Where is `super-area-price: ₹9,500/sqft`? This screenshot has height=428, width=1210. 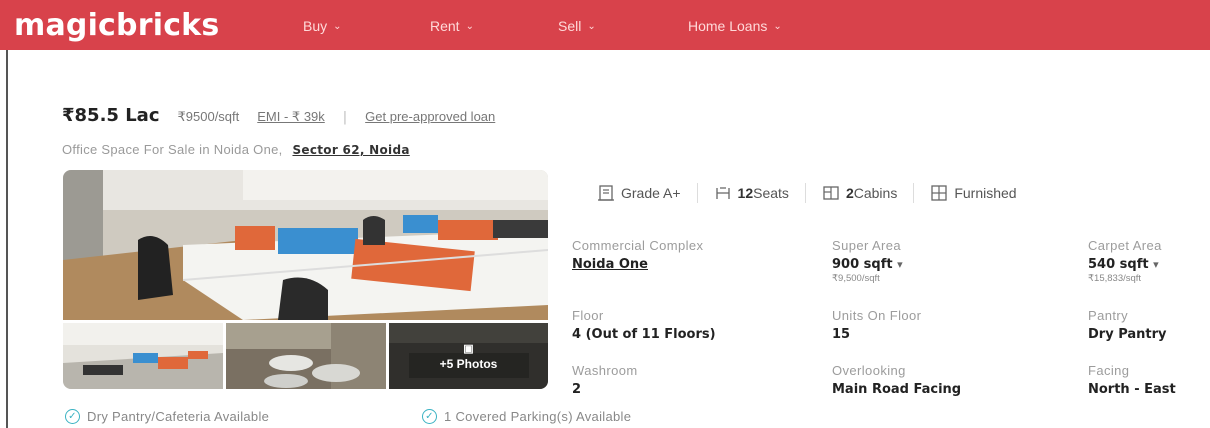
super-area-price: ₹9,500/sqft is located at coordinates (856, 278).